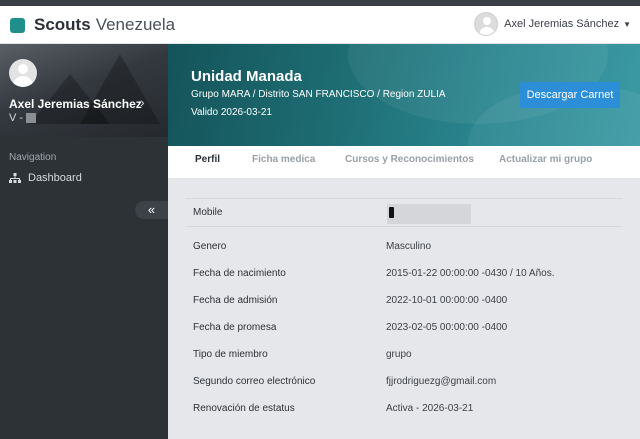 The height and width of the screenshot is (439, 640). What do you see at coordinates (55, 178) in the screenshot?
I see `sidebar-item-label: Dashboard` at bounding box center [55, 178].